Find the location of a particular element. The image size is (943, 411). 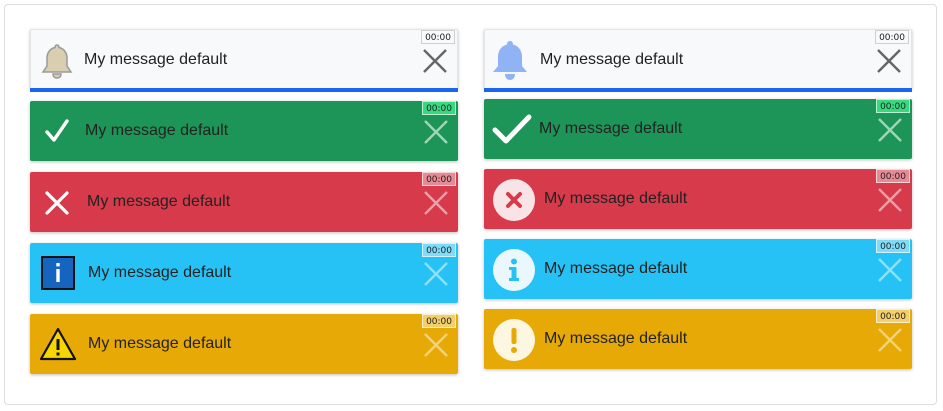

toast-success-left: My message default 00:00 is located at coordinates (244, 131).